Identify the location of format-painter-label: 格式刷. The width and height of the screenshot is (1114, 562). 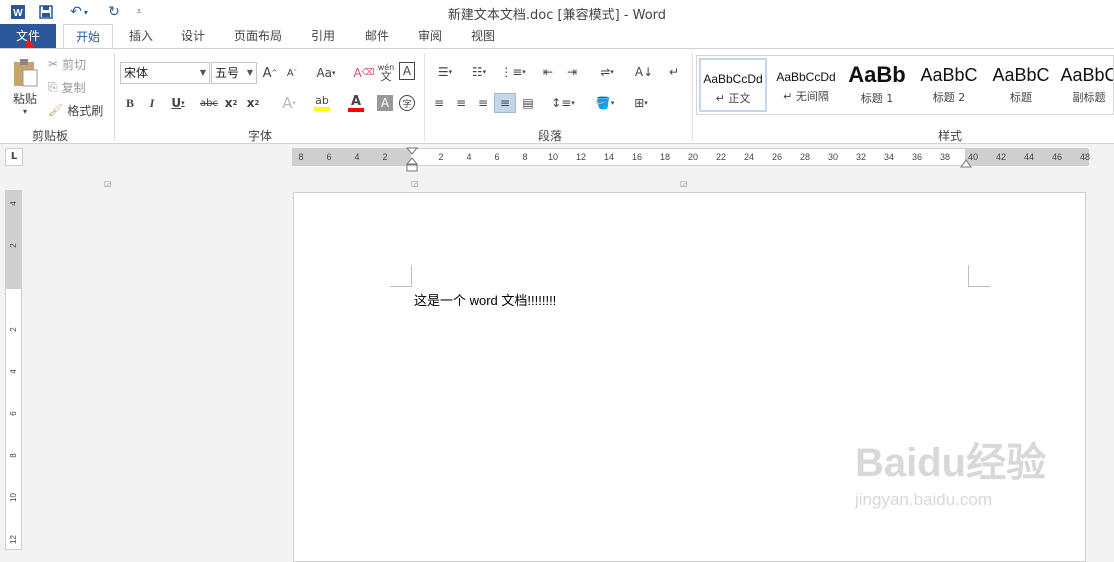
(85, 110).